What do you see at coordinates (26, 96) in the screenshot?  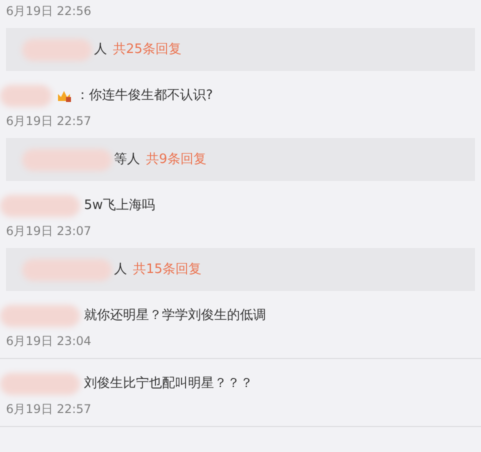 I see `blurred-name` at bounding box center [26, 96].